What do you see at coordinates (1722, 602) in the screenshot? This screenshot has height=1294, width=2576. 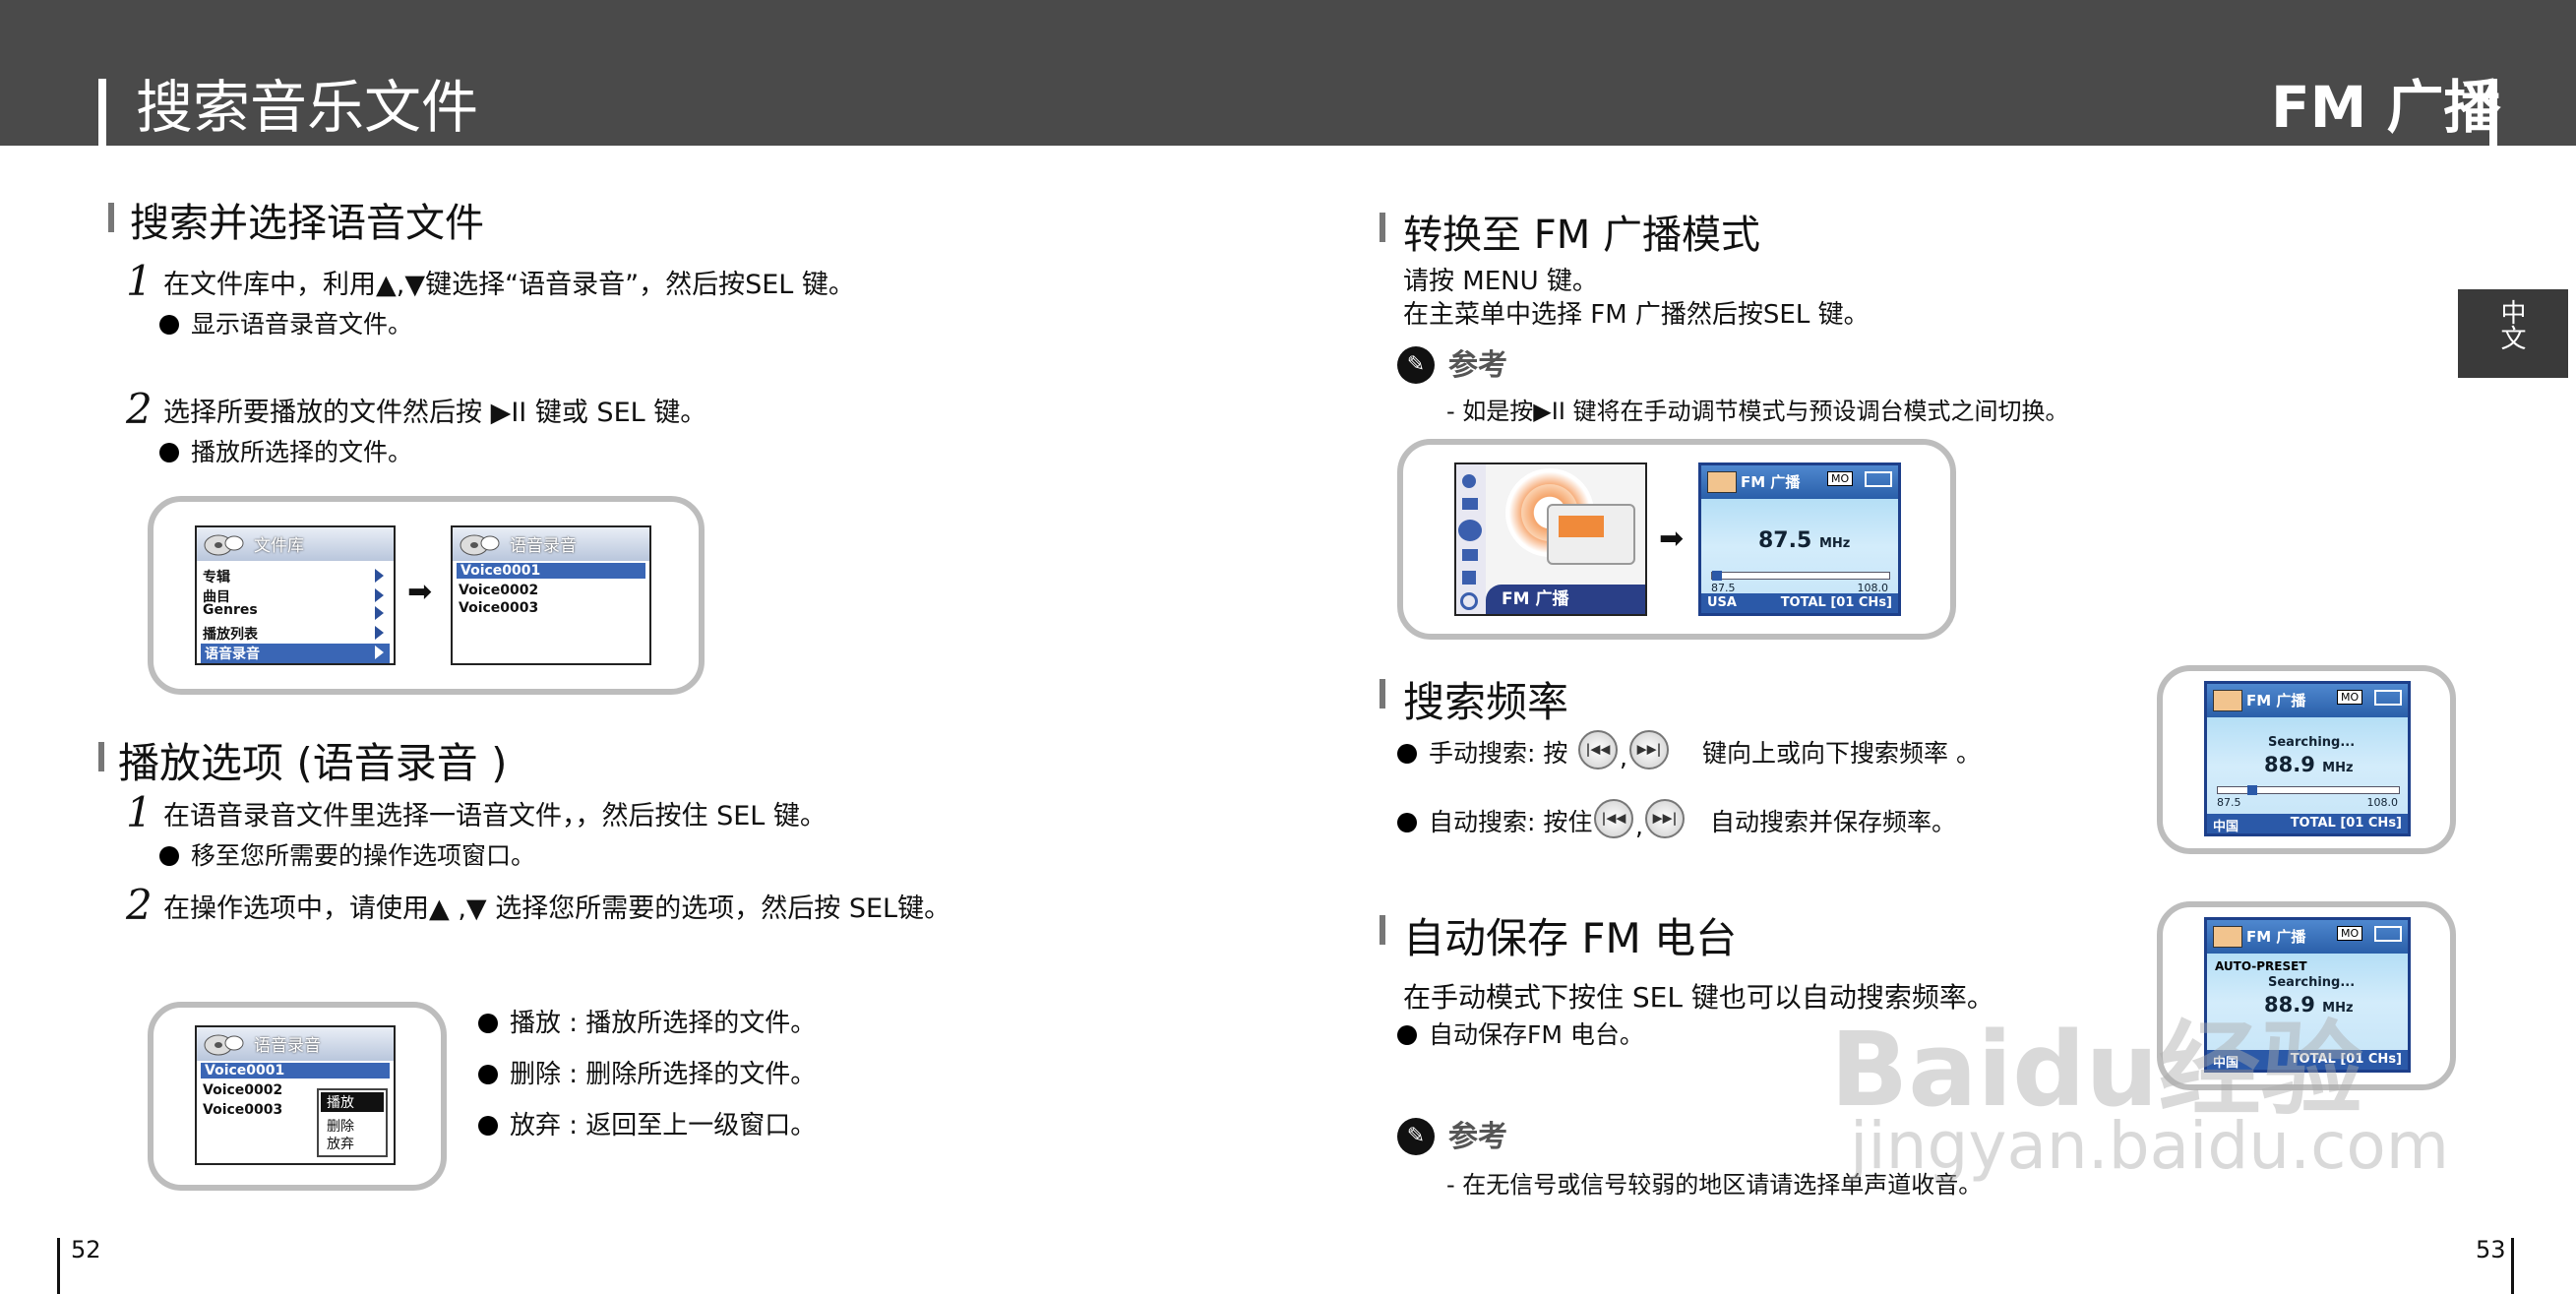 I see `region-label: USA` at bounding box center [1722, 602].